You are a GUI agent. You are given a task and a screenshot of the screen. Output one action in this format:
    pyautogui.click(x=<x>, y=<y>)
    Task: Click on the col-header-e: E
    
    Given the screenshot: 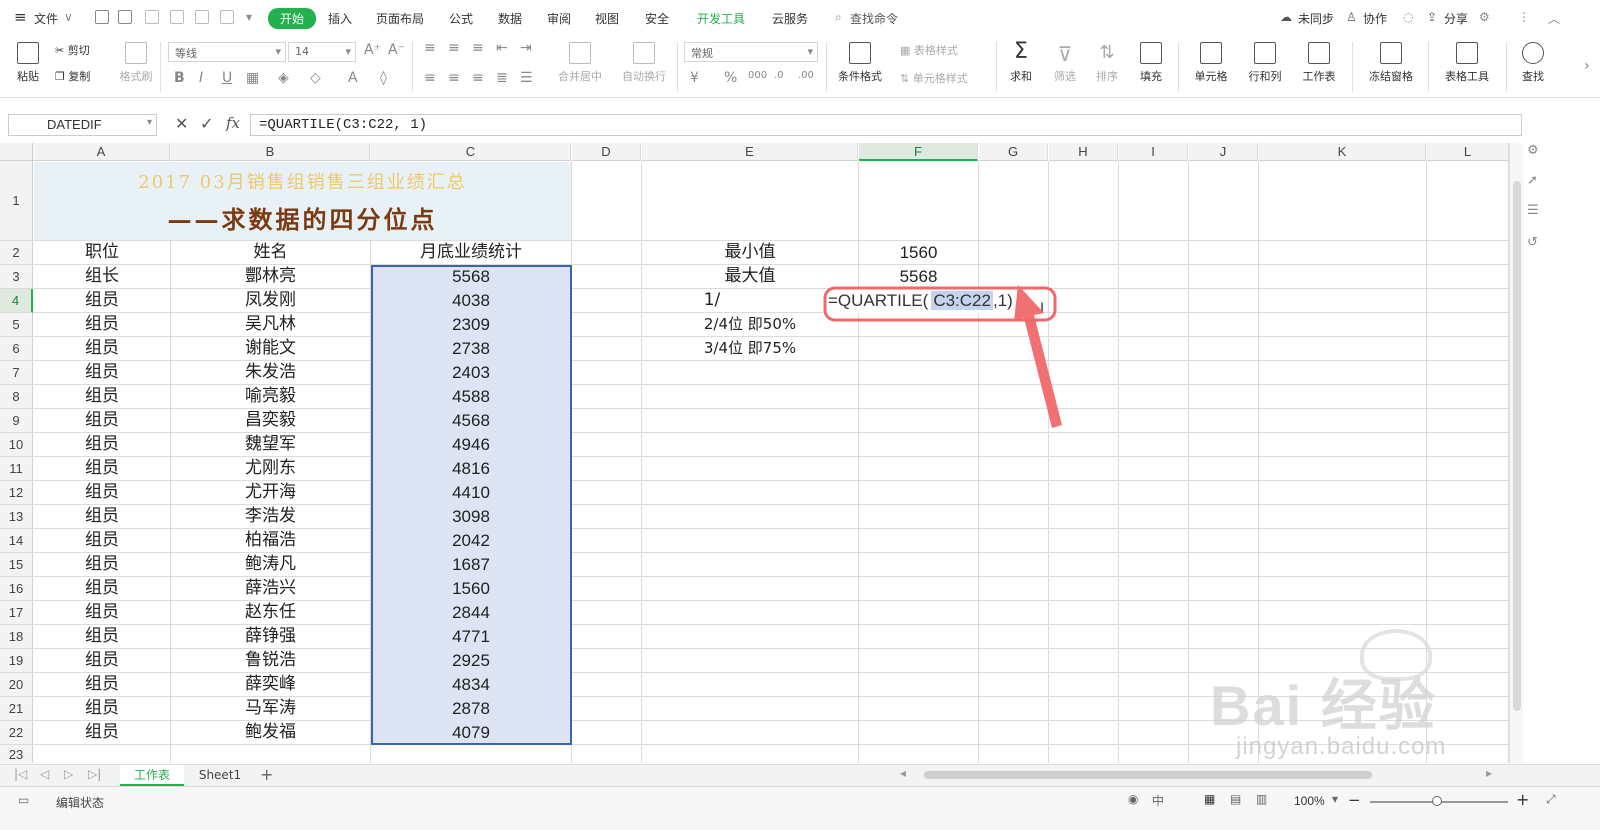 What is the action you would take?
    pyautogui.click(x=750, y=152)
    